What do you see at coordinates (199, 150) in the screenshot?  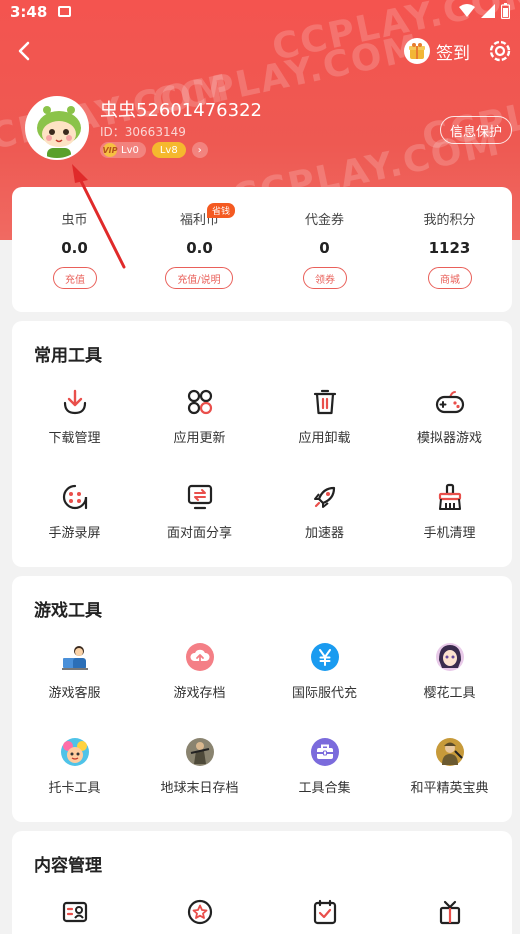 I see `chevron-right-icon: ›` at bounding box center [199, 150].